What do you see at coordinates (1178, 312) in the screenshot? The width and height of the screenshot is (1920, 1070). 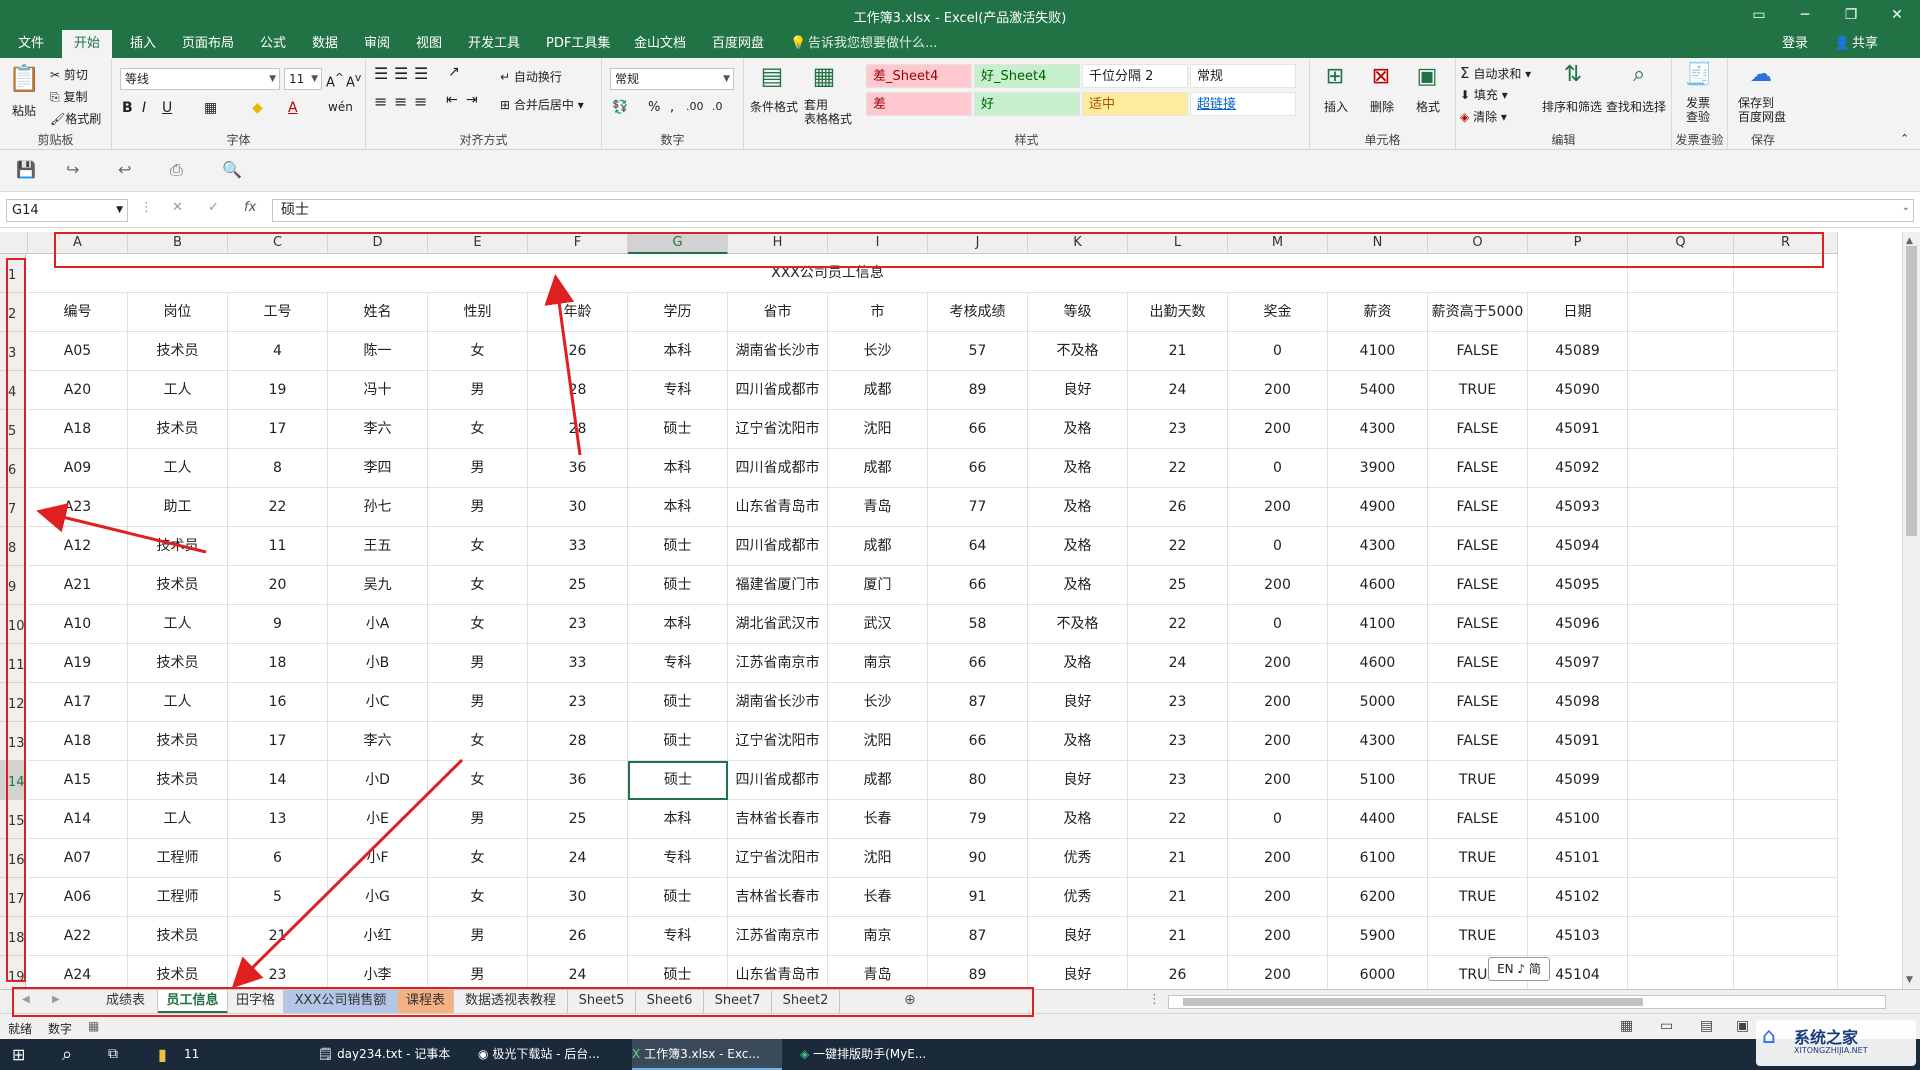 I see `table-header-cell: 出勤天数` at bounding box center [1178, 312].